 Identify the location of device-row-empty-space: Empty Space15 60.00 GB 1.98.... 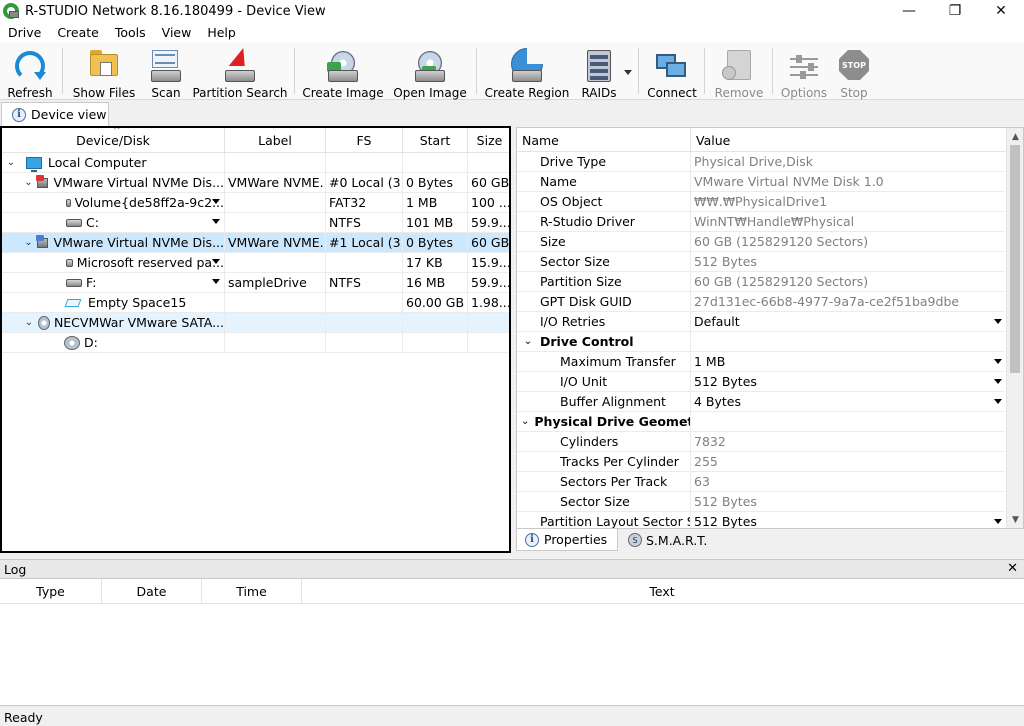
(255, 303).